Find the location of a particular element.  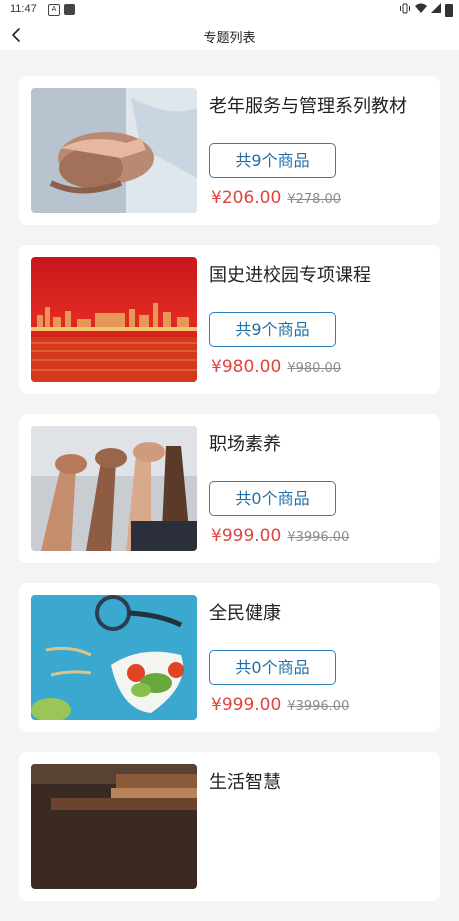

price: ¥206.00 is located at coordinates (246, 198).